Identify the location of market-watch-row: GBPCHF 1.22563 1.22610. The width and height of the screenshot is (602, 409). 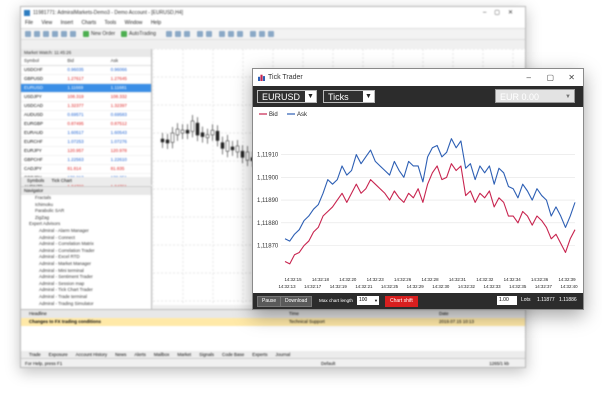
(86, 160).